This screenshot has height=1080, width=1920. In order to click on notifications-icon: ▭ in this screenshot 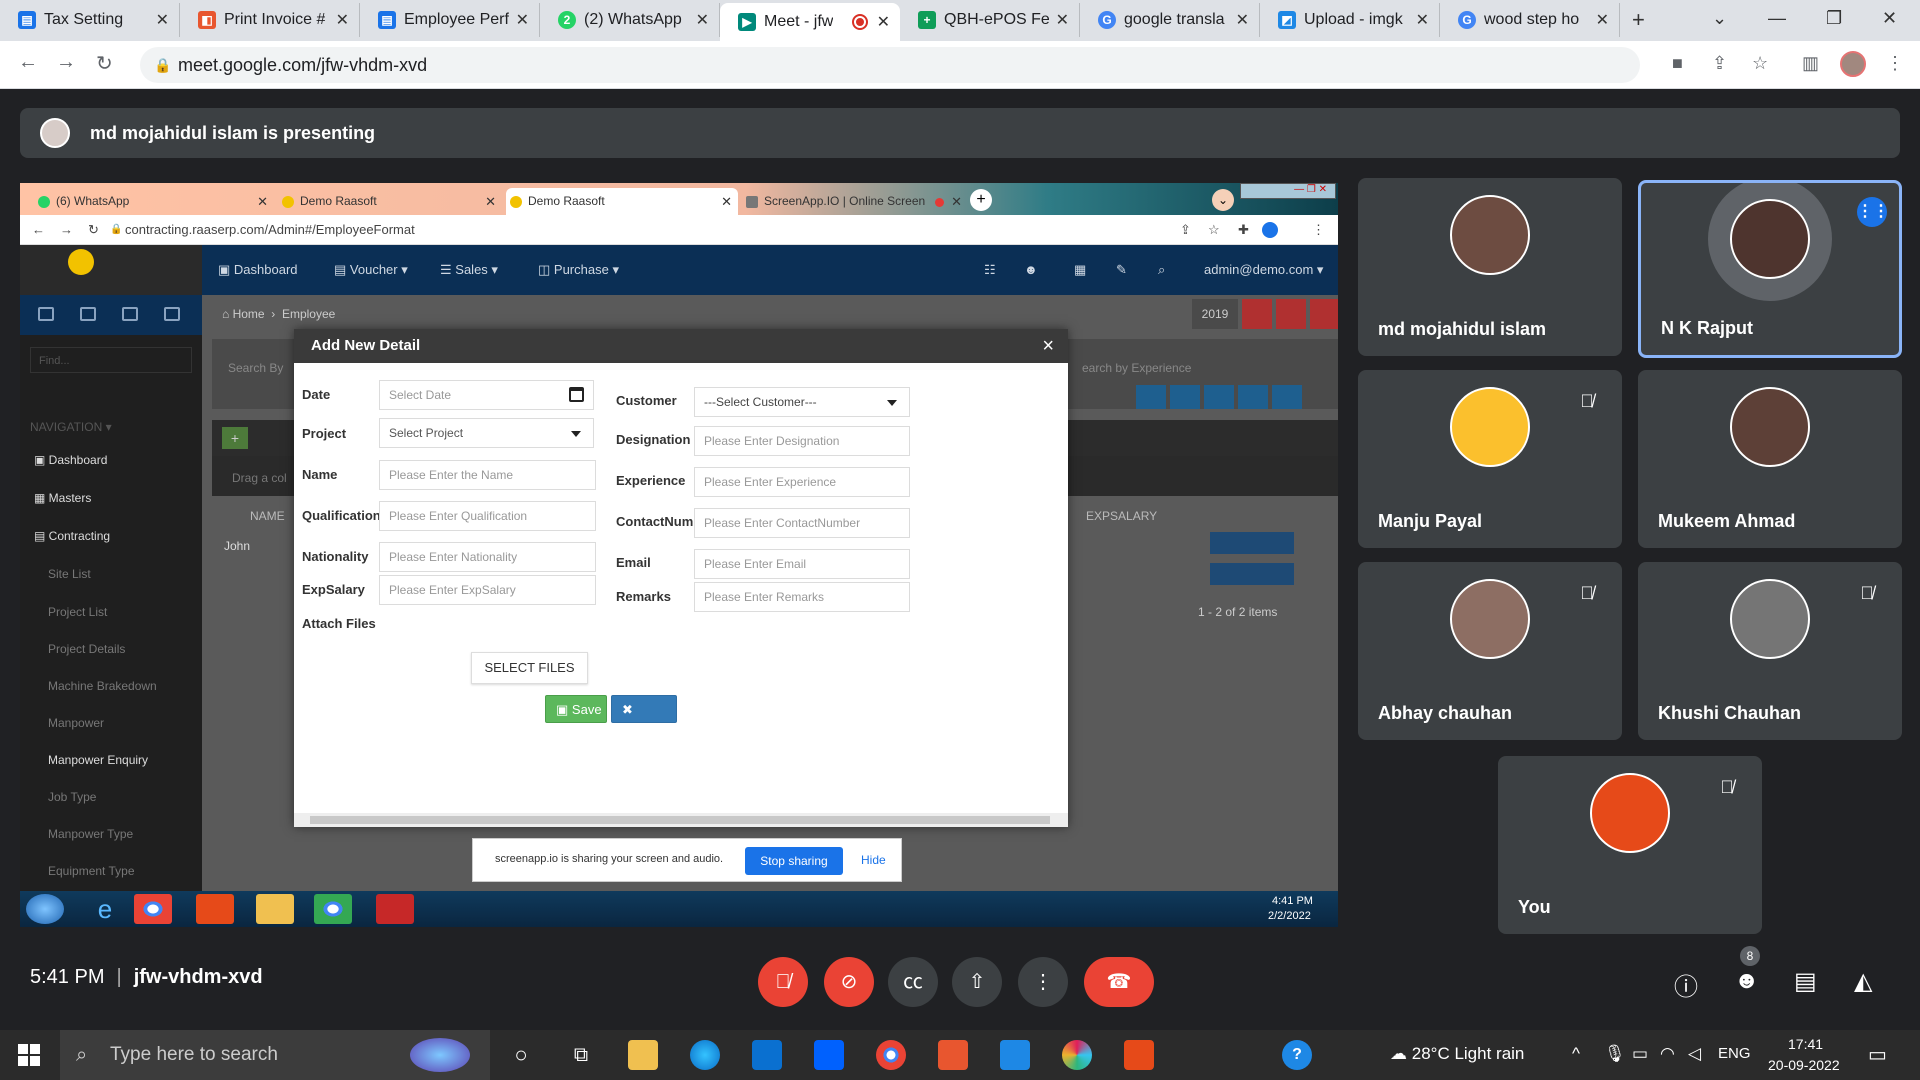, I will do `click(1877, 1054)`.